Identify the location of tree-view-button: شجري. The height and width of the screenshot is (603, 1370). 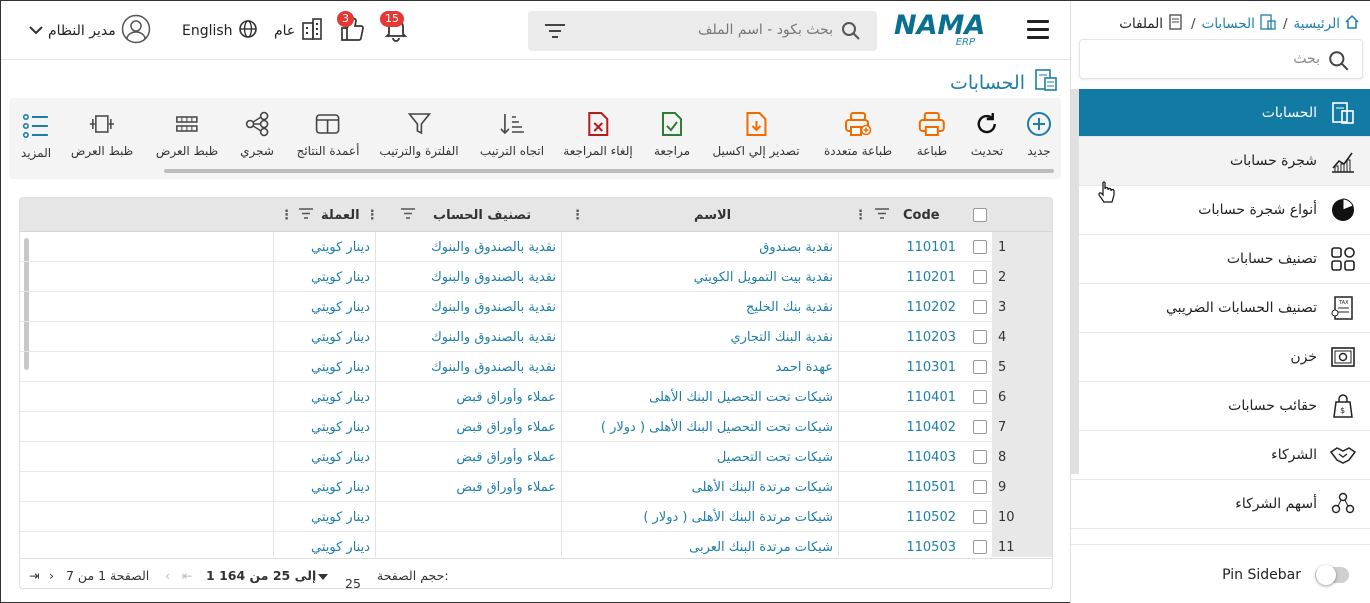
(257, 134).